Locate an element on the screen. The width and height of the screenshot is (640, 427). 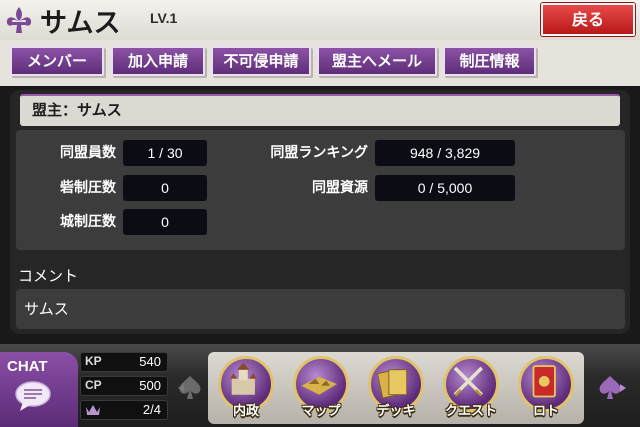
ranking-value: 948 / 3,829 is located at coordinates (445, 153).